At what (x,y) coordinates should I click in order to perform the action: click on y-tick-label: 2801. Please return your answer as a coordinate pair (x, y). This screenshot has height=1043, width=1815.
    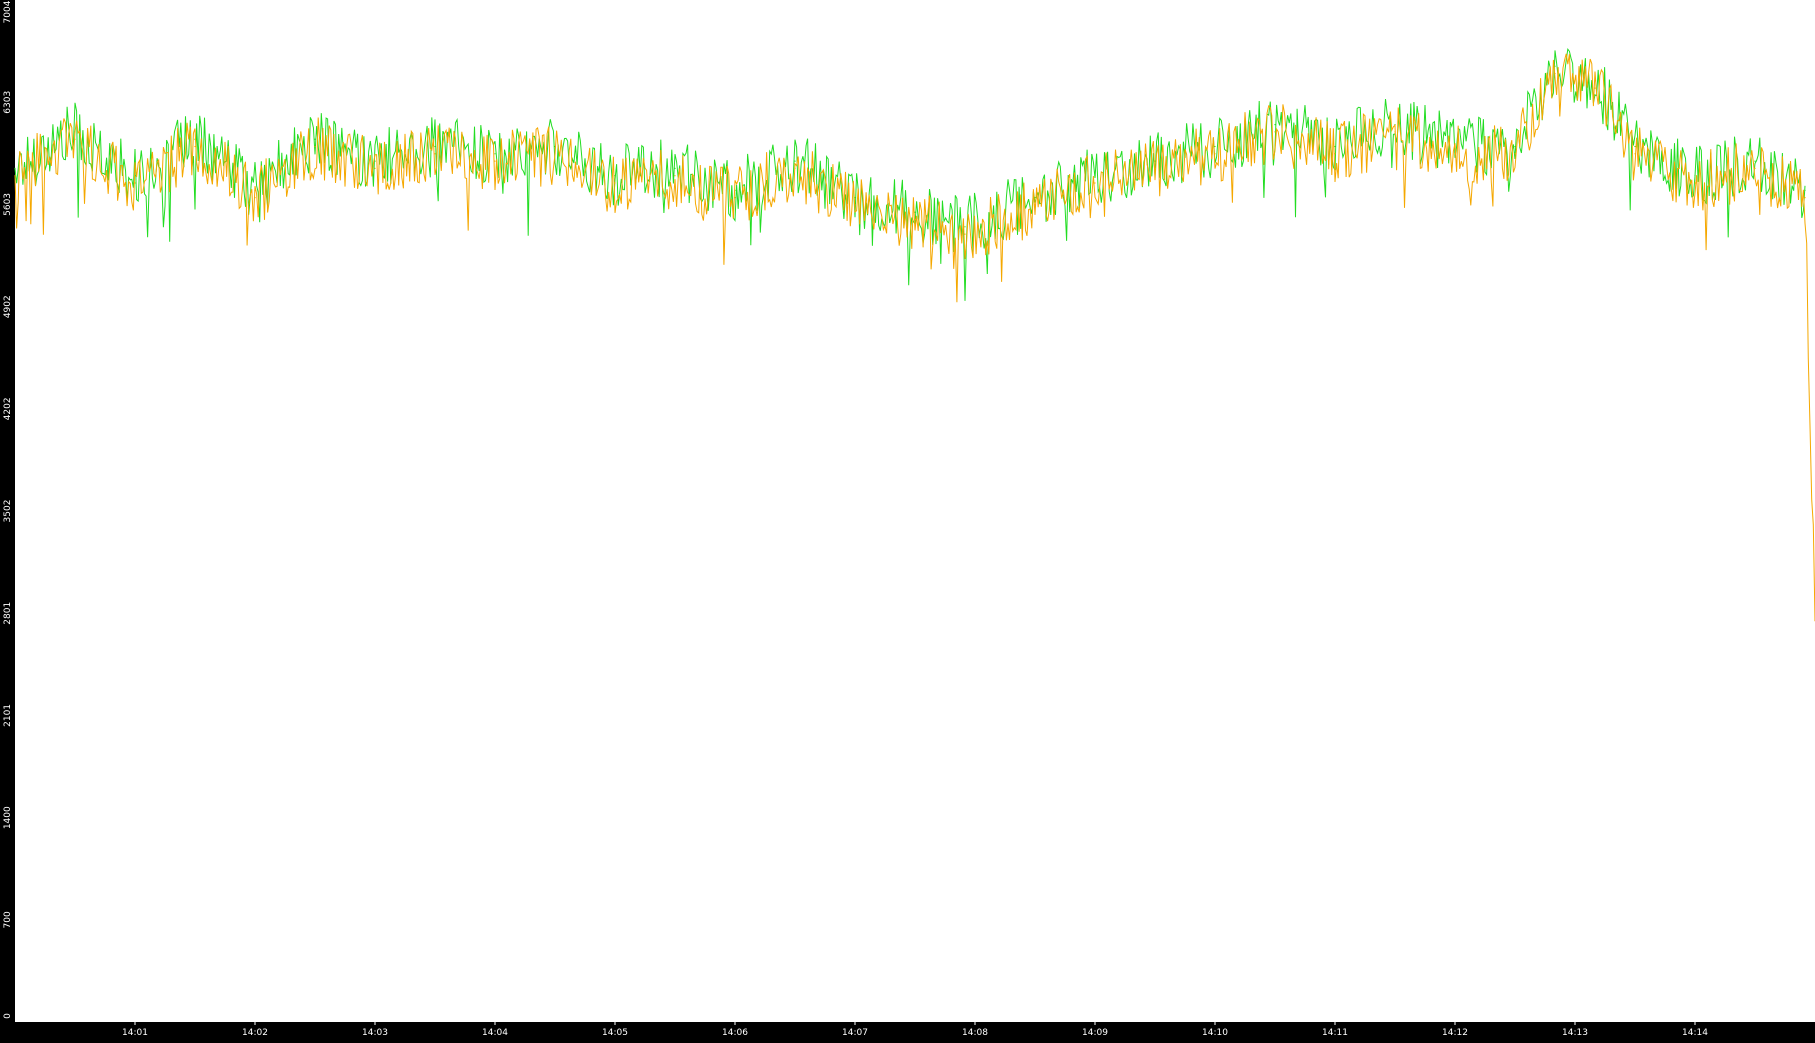
    Looking at the image, I should click on (8, 613).